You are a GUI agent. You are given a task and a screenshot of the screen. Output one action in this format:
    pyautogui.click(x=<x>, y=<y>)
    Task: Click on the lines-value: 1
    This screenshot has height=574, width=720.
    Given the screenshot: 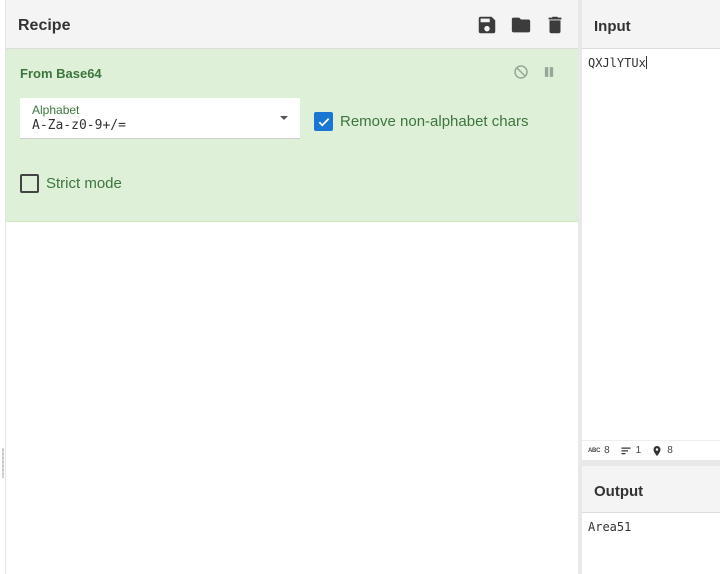 What is the action you would take?
    pyautogui.click(x=638, y=450)
    